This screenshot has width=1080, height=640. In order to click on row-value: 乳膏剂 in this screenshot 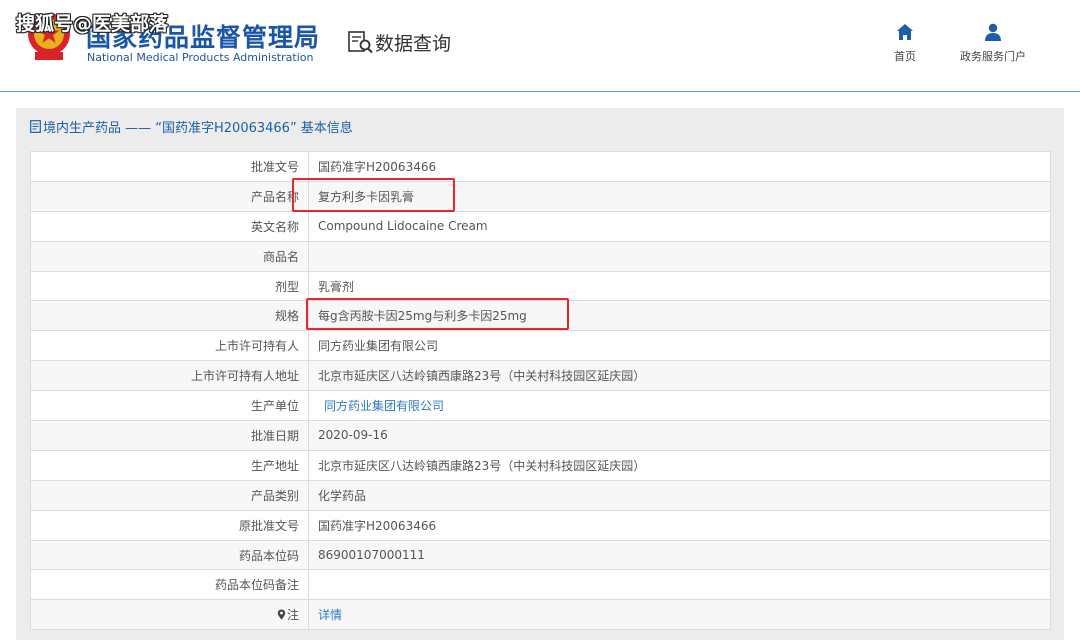, I will do `click(679, 286)`.